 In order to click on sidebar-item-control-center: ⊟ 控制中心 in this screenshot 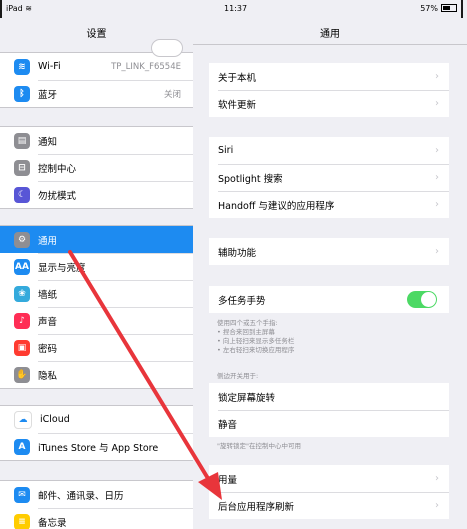, I will do `click(96, 167)`.